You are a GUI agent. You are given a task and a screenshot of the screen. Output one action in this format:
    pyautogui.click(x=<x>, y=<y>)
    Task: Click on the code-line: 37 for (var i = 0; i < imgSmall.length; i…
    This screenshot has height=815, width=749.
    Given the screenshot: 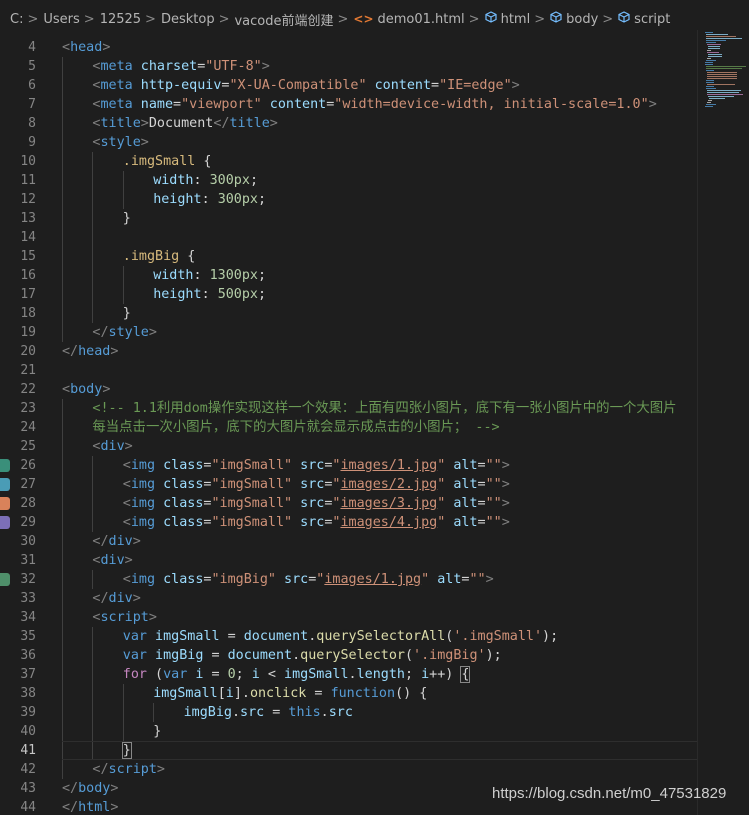 What is the action you would take?
    pyautogui.click(x=348, y=674)
    